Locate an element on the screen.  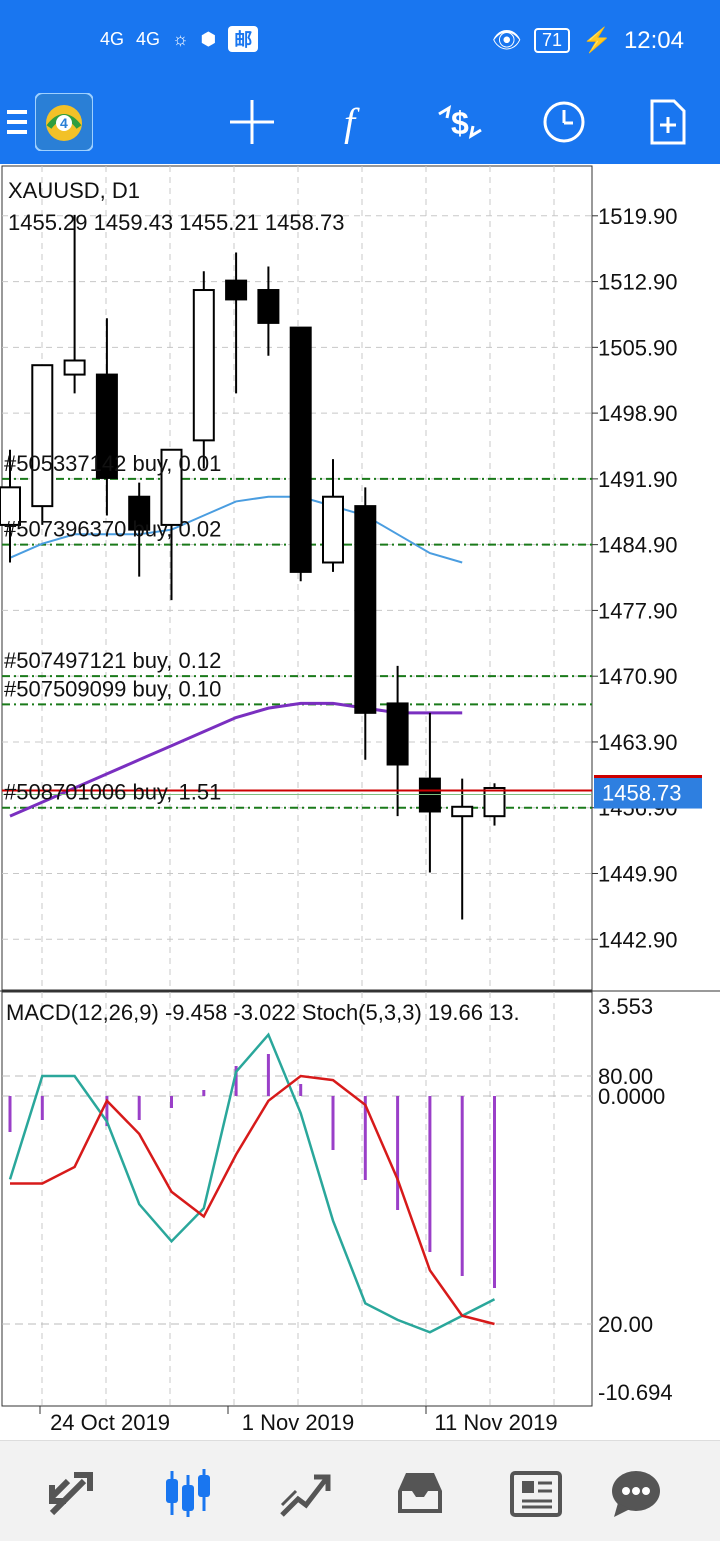
stoch-d-line is located at coordinates (252, 1200).